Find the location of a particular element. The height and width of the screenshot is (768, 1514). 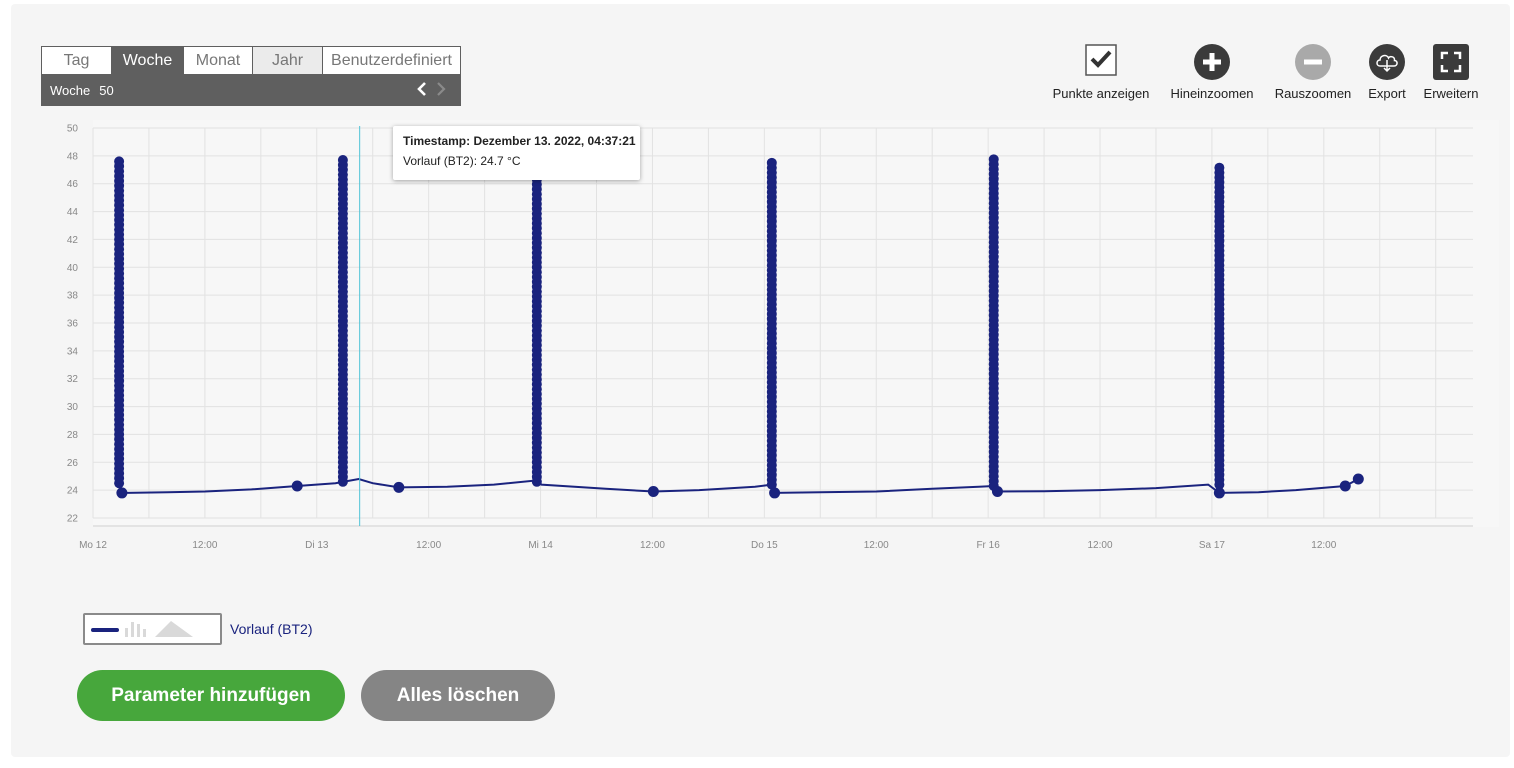

tooltip-timestamp: Timestamp: Dezember 13. 2022, 04:37:21 is located at coordinates (519, 141).